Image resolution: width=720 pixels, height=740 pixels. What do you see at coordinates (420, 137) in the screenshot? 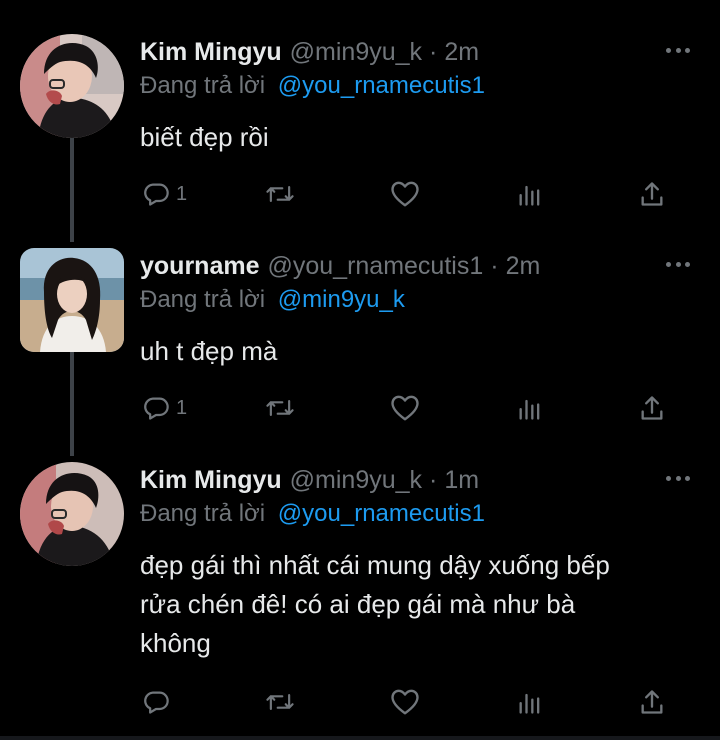
I see `tweet-text: biết đẹp rồi` at bounding box center [420, 137].